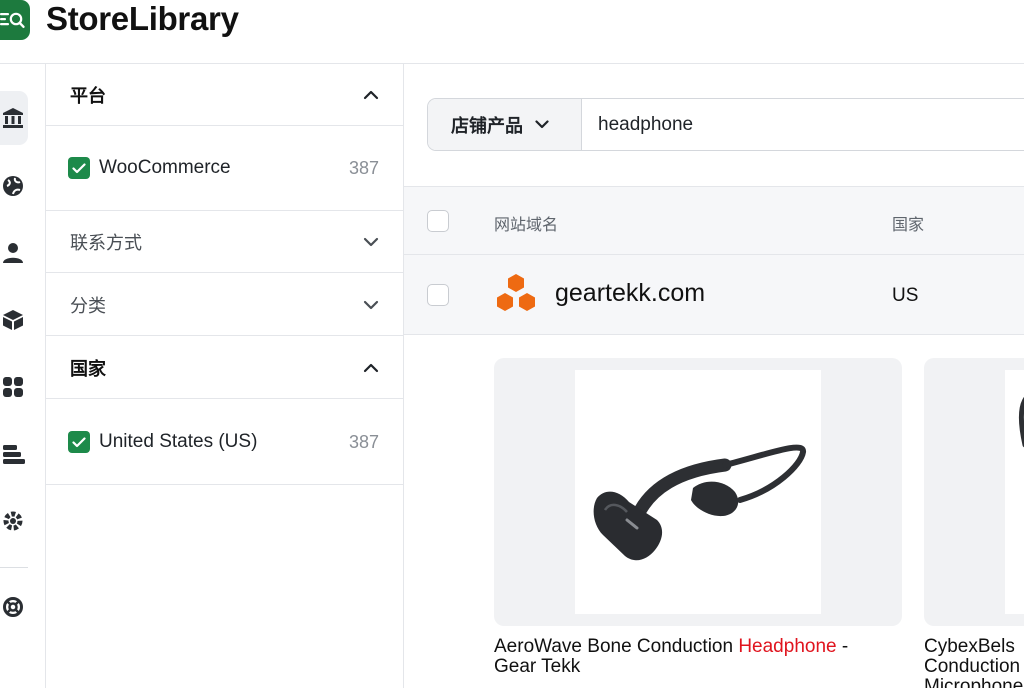 The width and height of the screenshot is (1024, 688). I want to click on row-domain: geartekk.com, so click(630, 293).